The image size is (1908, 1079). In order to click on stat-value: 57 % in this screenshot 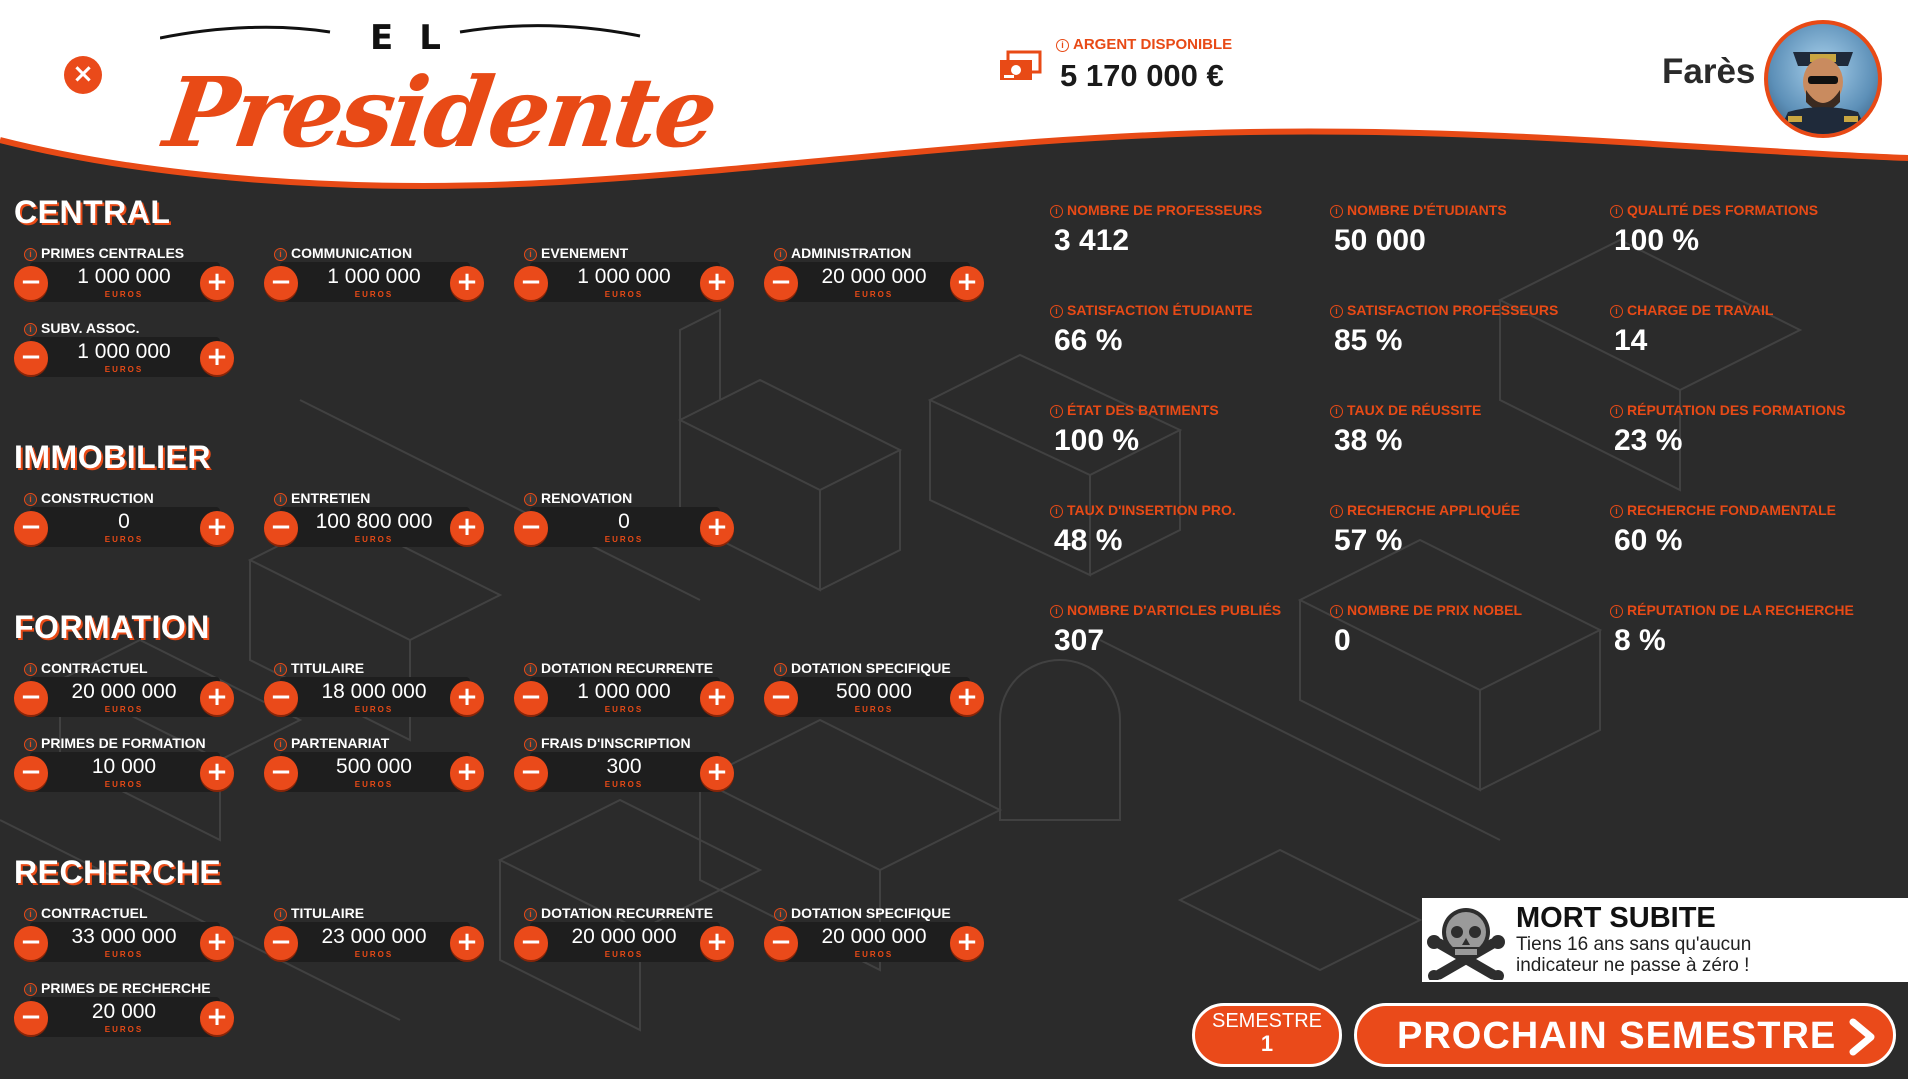, I will do `click(1368, 540)`.